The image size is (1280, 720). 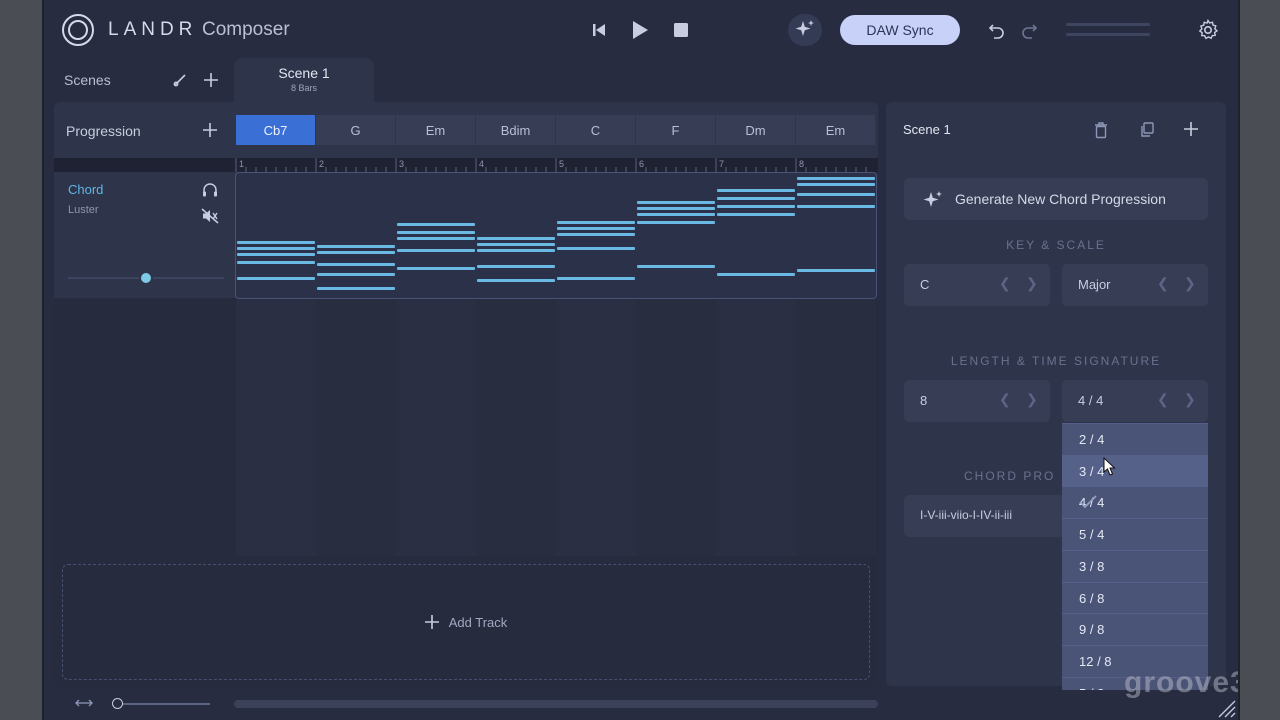 What do you see at coordinates (1032, 399) in the screenshot?
I see `length-next-icon: ❯` at bounding box center [1032, 399].